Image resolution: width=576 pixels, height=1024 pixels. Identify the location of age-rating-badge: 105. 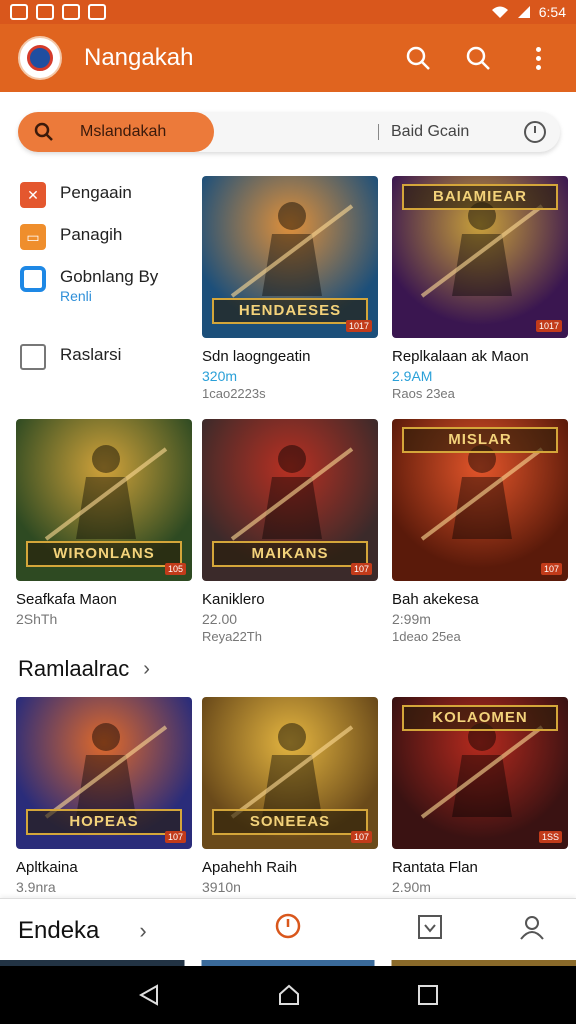
(175, 569).